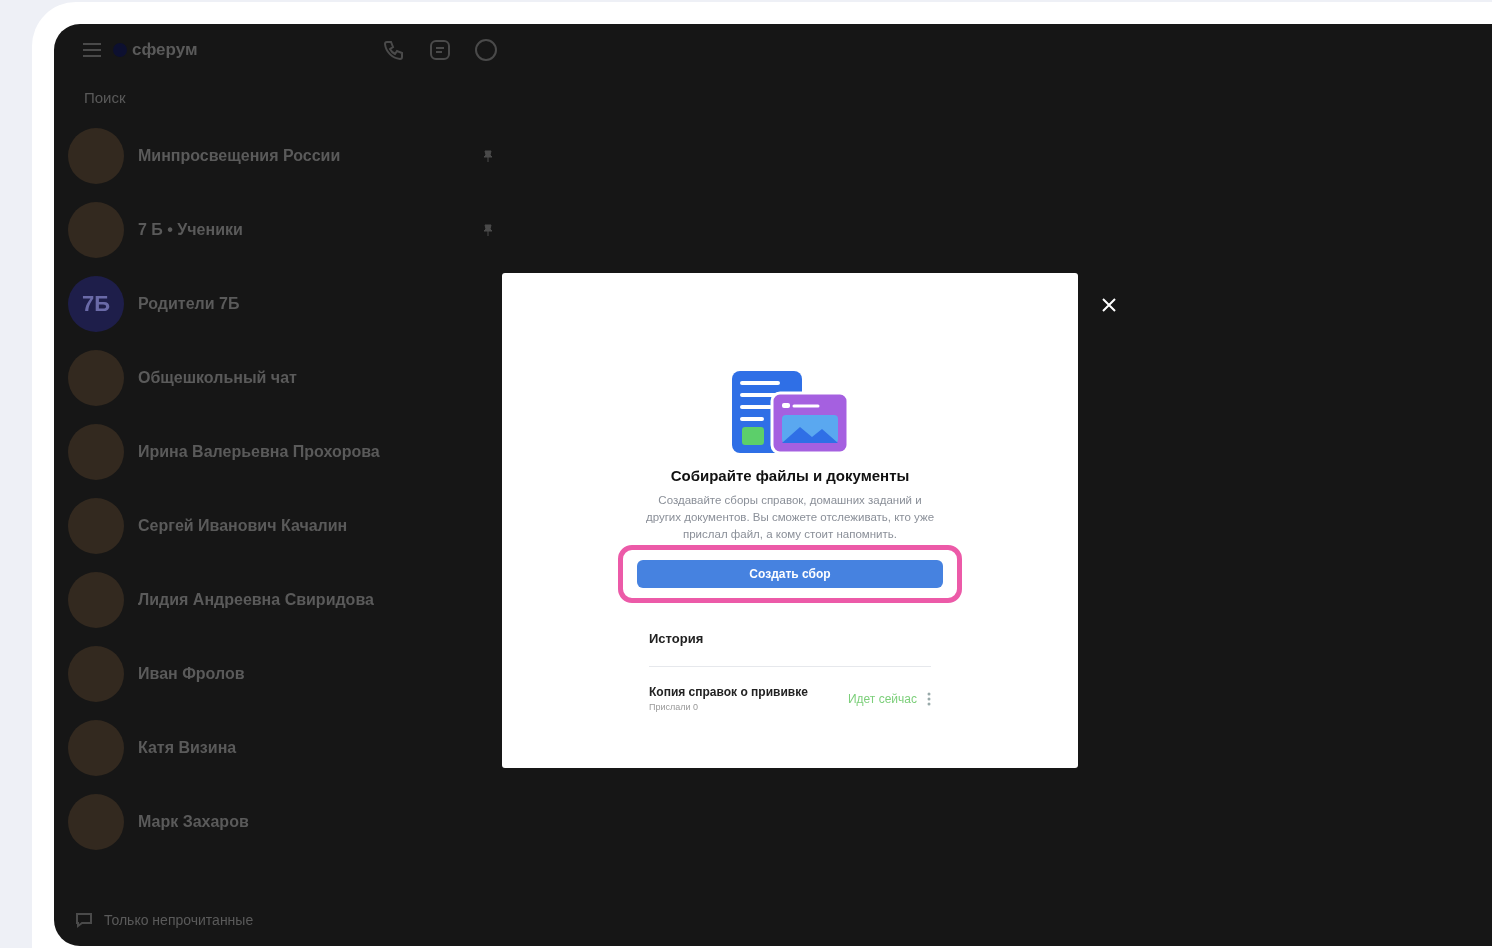 The width and height of the screenshot is (1492, 948). What do you see at coordinates (440, 50) in the screenshot?
I see `compose-icon` at bounding box center [440, 50].